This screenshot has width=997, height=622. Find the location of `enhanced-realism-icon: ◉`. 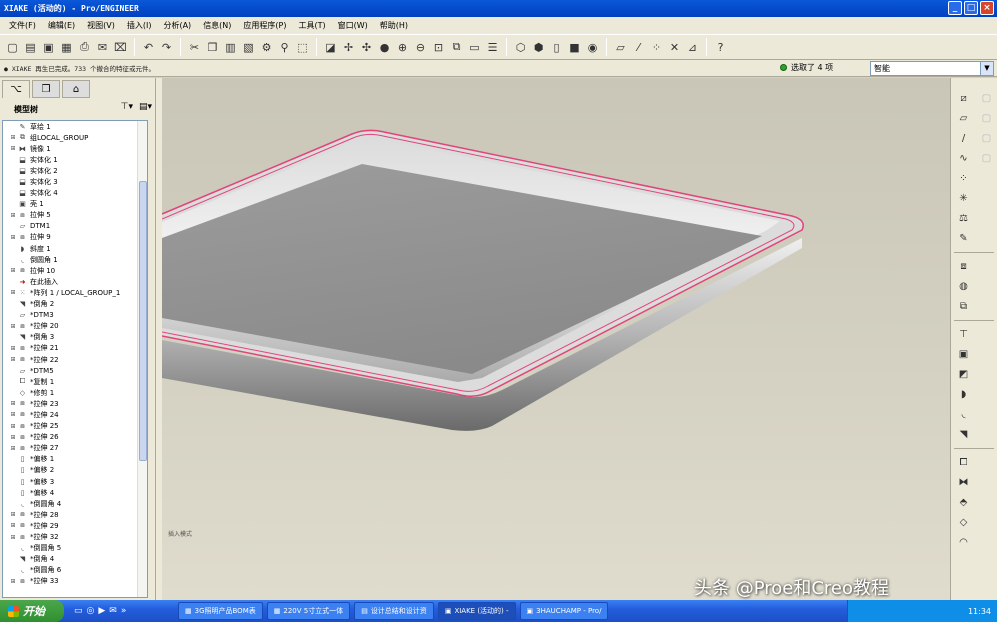

enhanced-realism-icon: ◉ is located at coordinates (592, 47).